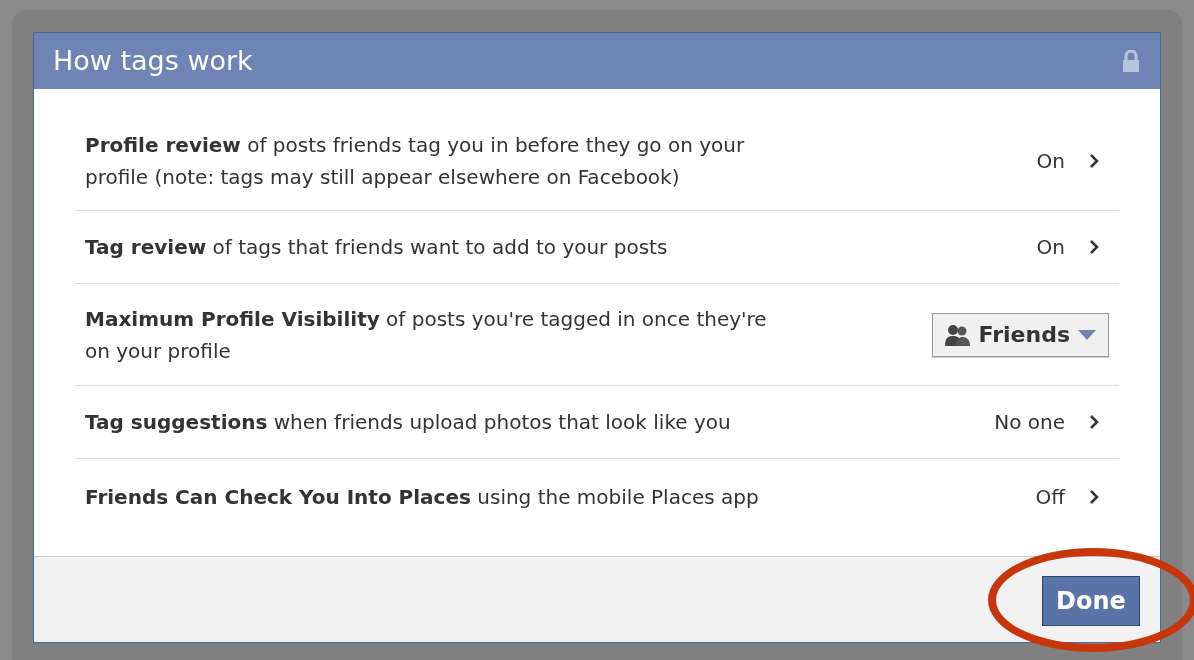 The width and height of the screenshot is (1194, 660). What do you see at coordinates (1050, 496) in the screenshot?
I see `setting-value: Off` at bounding box center [1050, 496].